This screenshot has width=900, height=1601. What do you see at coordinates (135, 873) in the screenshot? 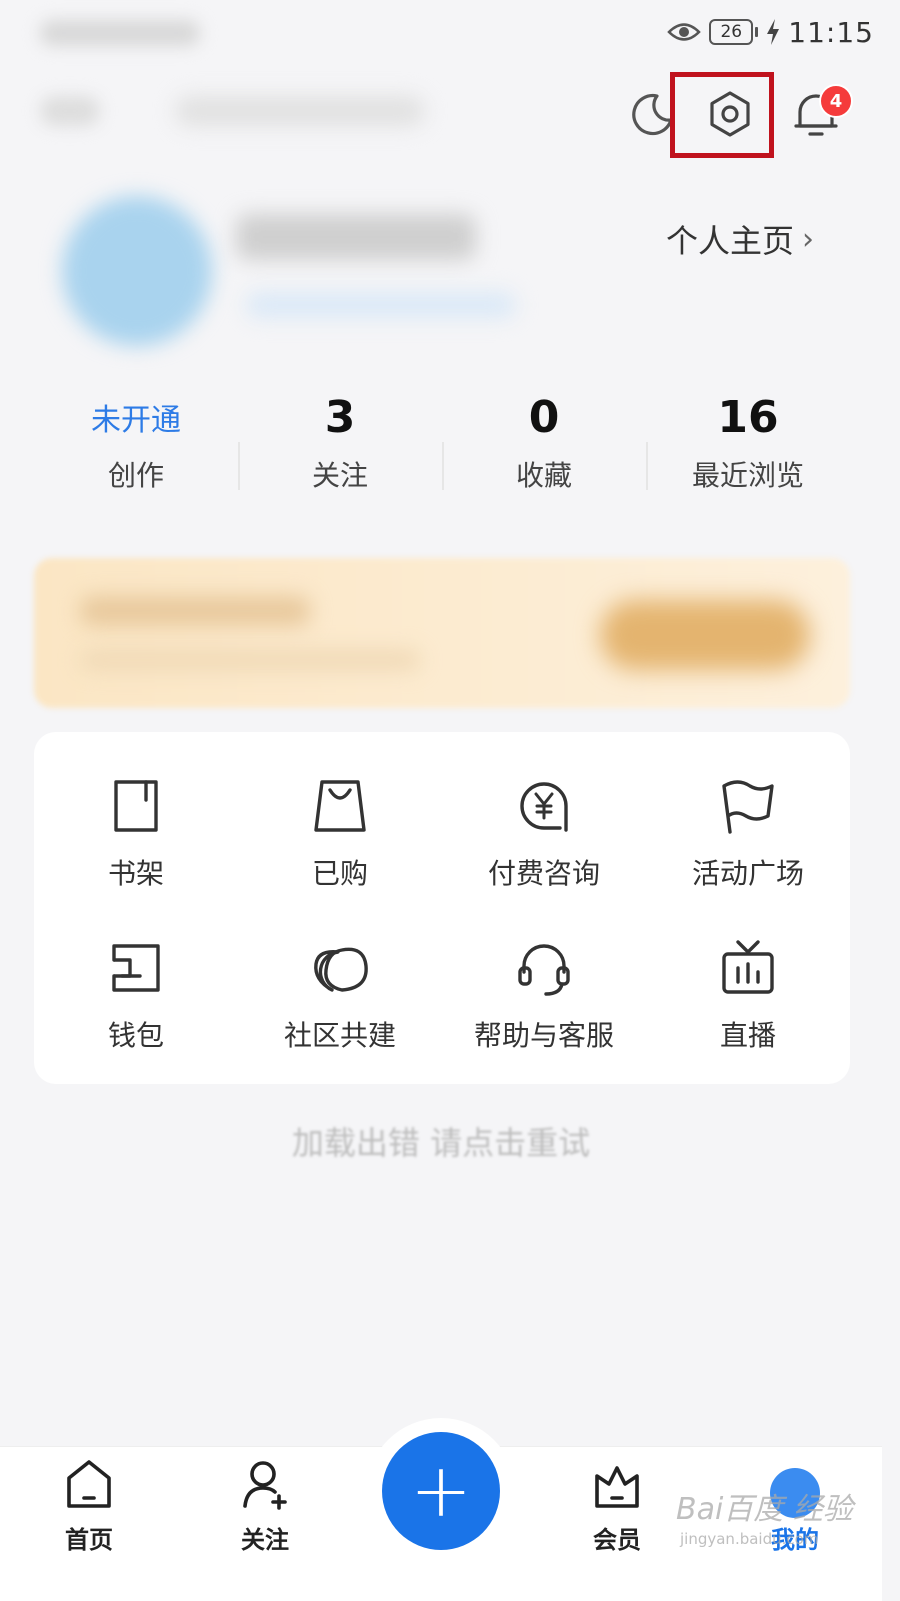
I see `grid-item-label: 书架` at bounding box center [135, 873].